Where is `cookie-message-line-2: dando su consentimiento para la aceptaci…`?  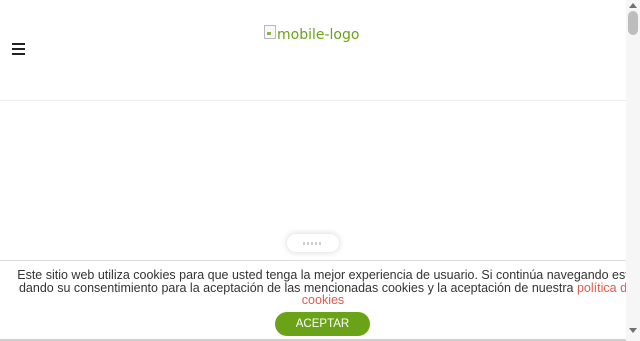 cookie-message-line-2: dando su consentimiento para la aceptaci… is located at coordinates (297, 287).